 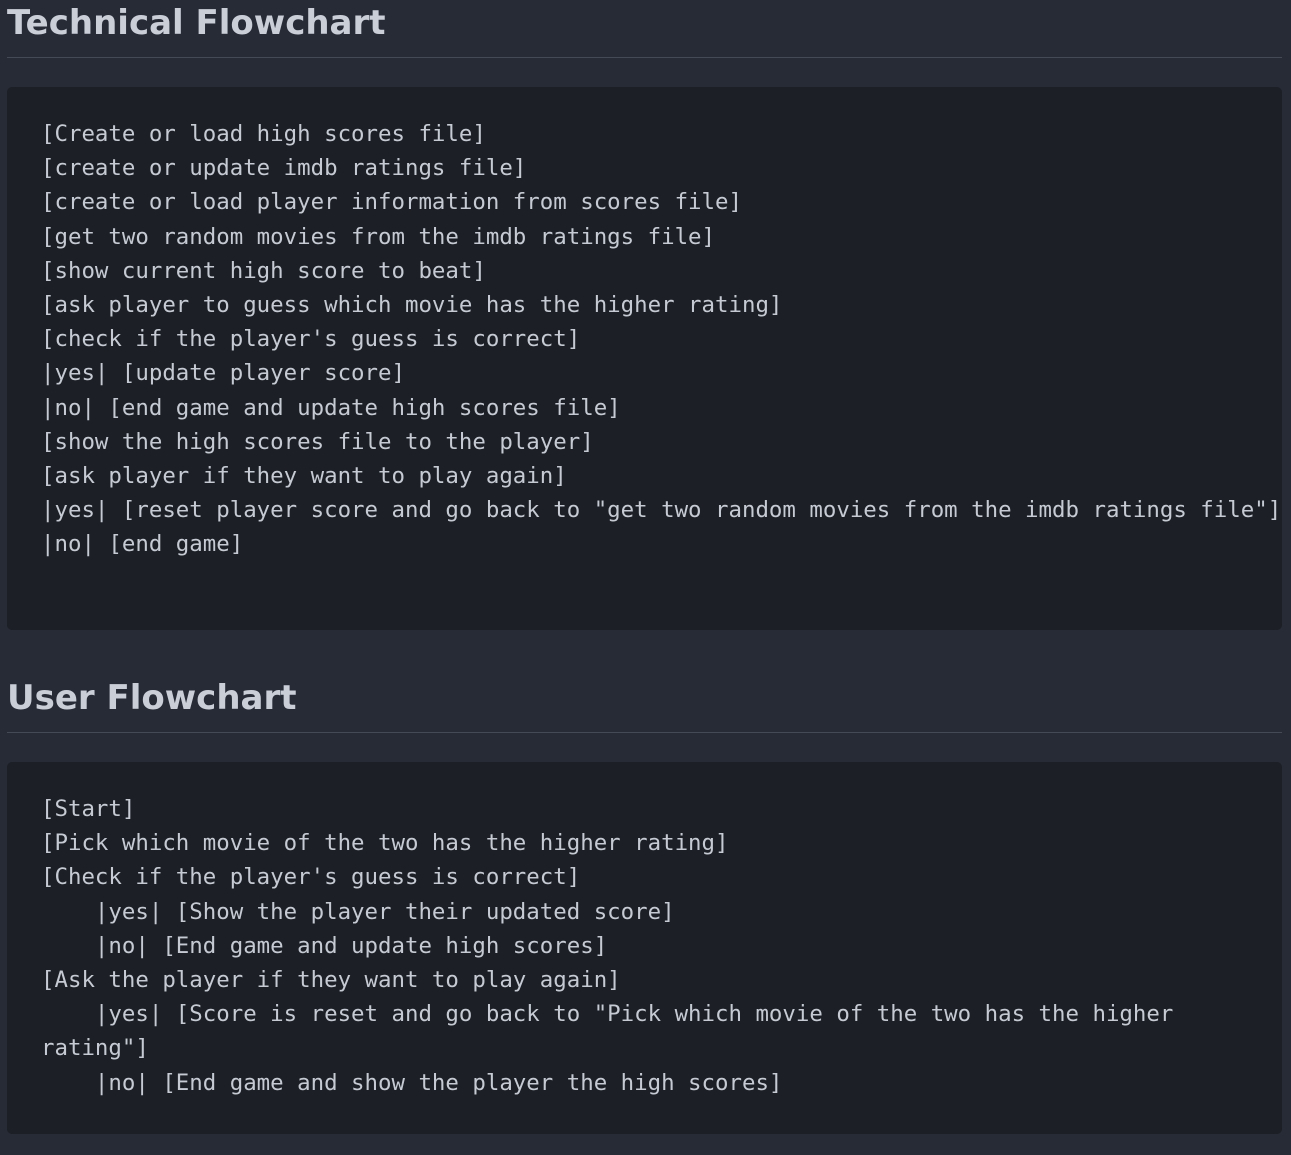 I want to click on code-line: [create or update imdb ratings file], so click(x=284, y=168).